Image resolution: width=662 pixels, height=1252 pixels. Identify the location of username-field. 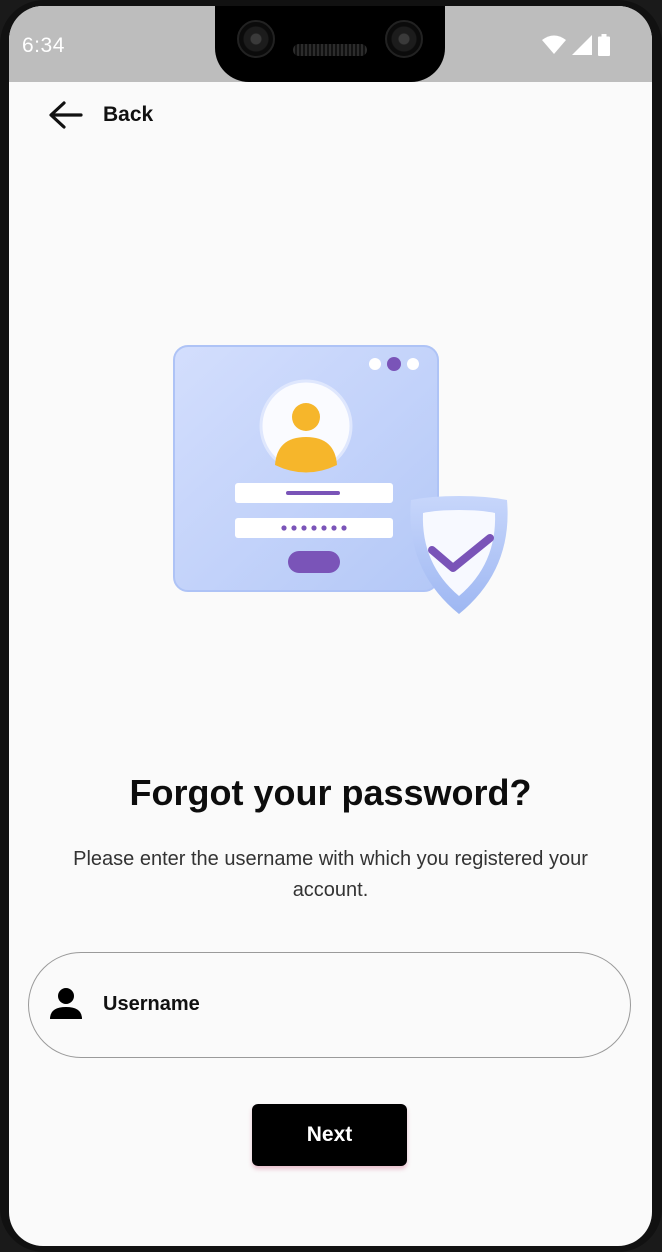
(329, 1005).